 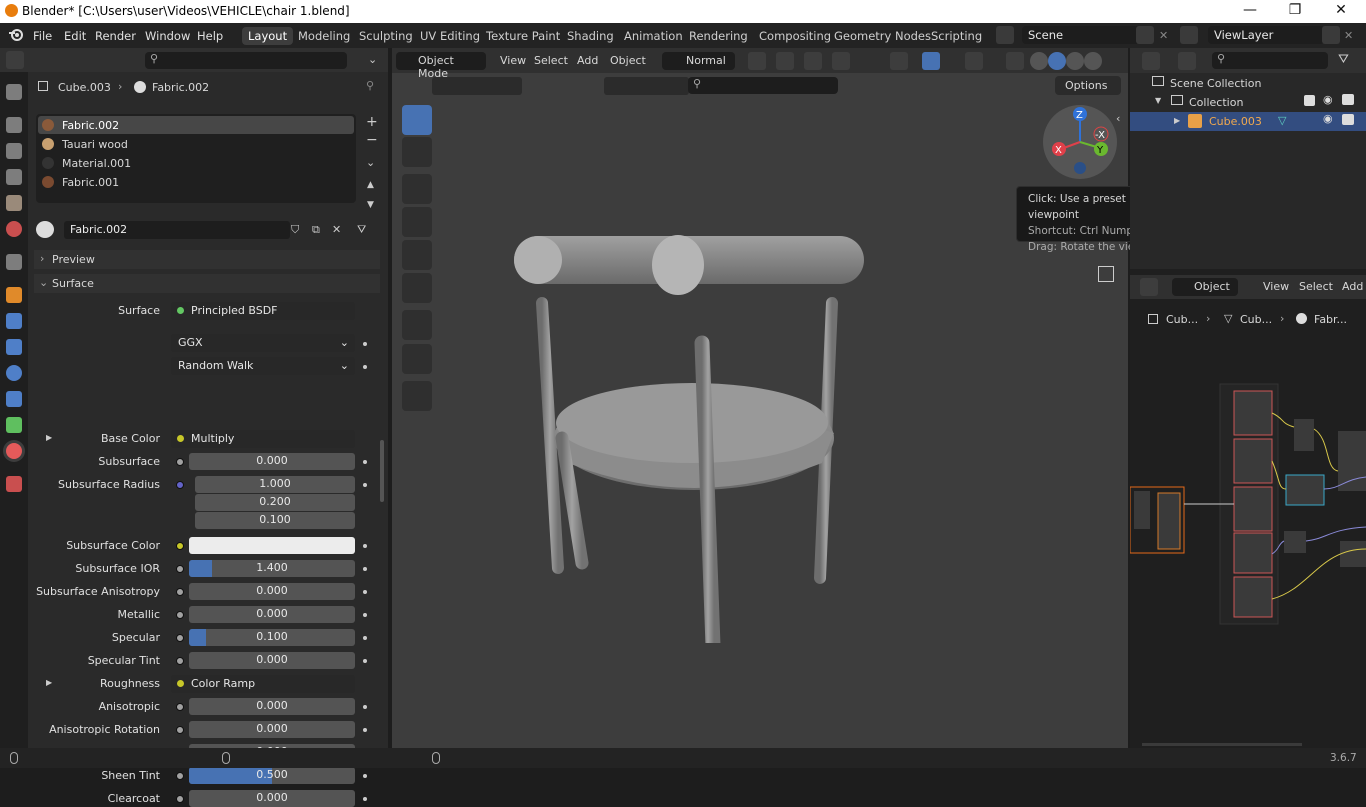 What do you see at coordinates (1149, 287) in the screenshot?
I see `node-editor-type-icon` at bounding box center [1149, 287].